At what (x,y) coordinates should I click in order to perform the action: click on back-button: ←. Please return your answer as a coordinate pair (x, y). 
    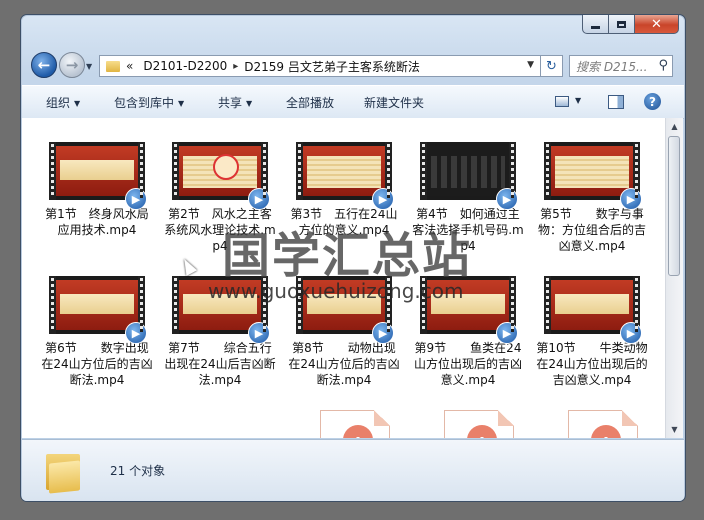
    Looking at the image, I should click on (44, 65).